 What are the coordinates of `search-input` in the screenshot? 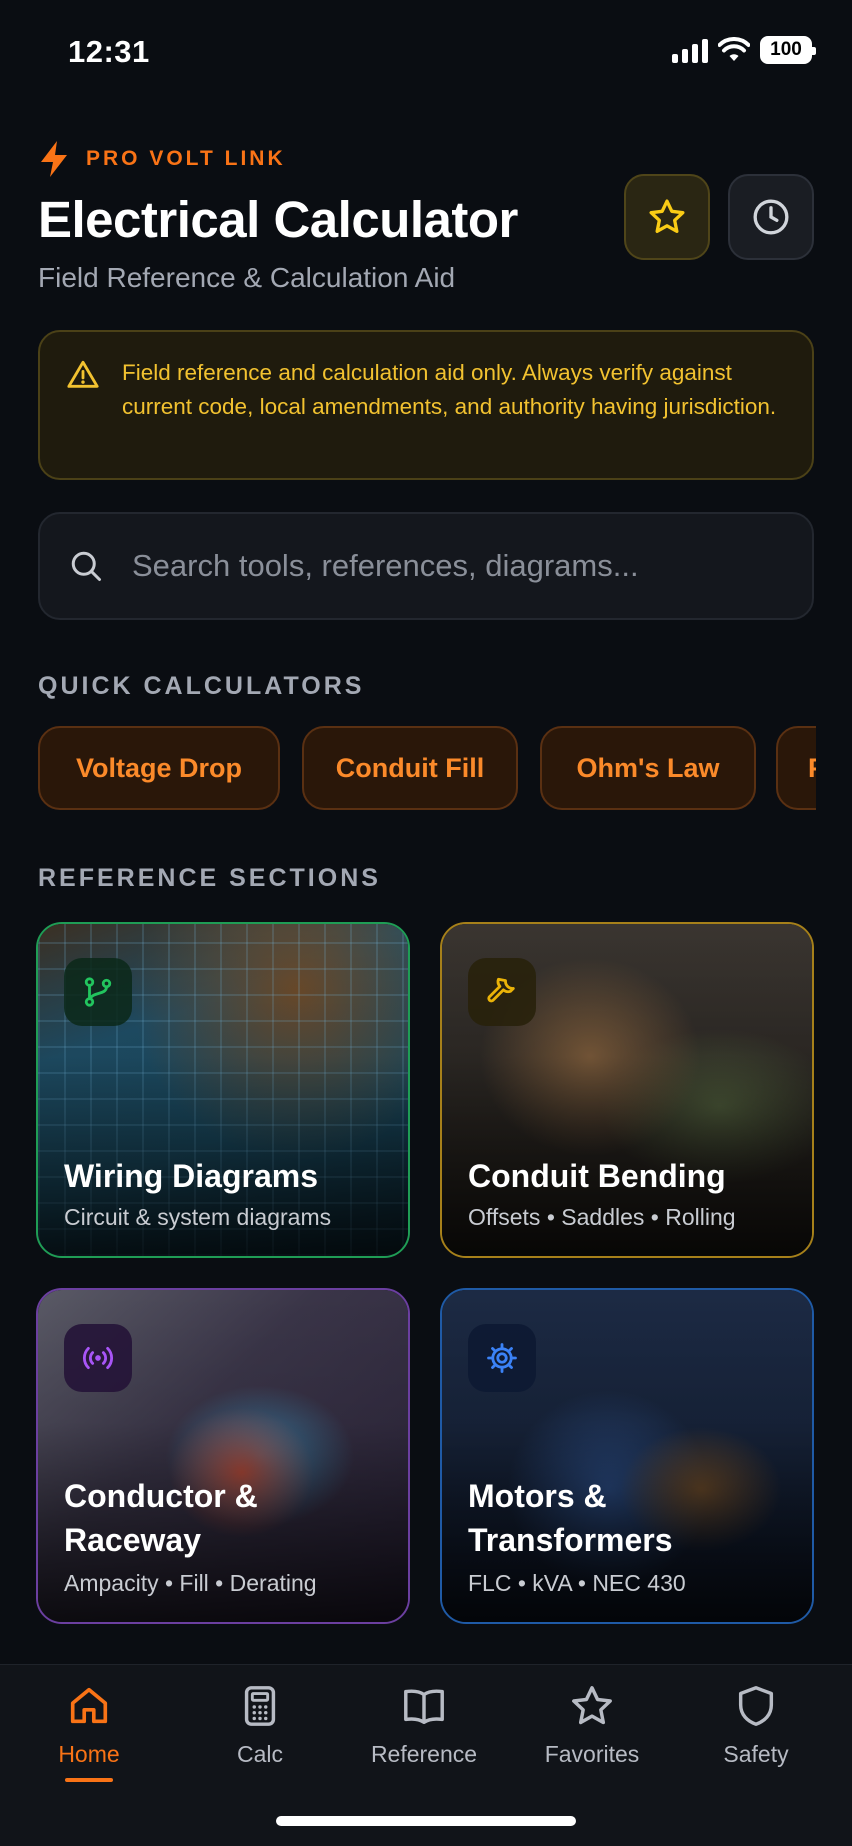 It's located at (452, 566).